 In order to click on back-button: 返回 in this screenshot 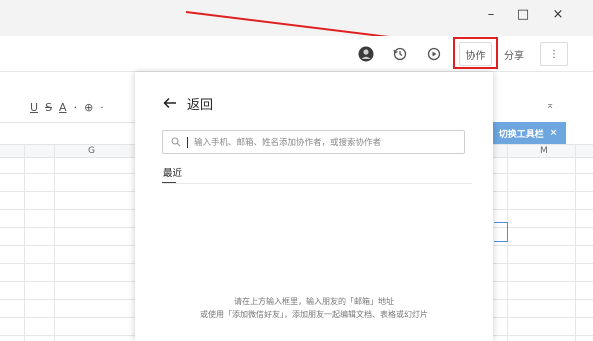, I will do `click(188, 103)`.